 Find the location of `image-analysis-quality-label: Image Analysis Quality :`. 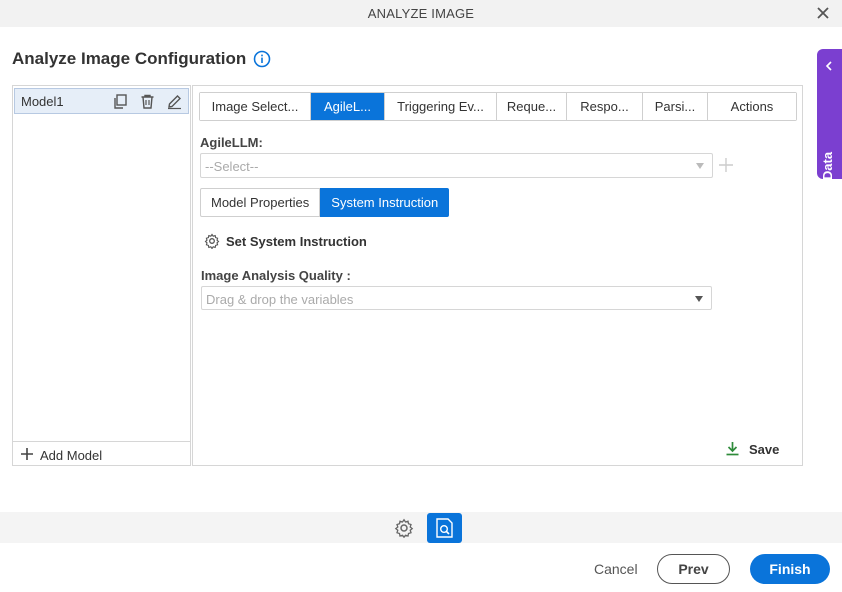

image-analysis-quality-label: Image Analysis Quality : is located at coordinates (276, 275).